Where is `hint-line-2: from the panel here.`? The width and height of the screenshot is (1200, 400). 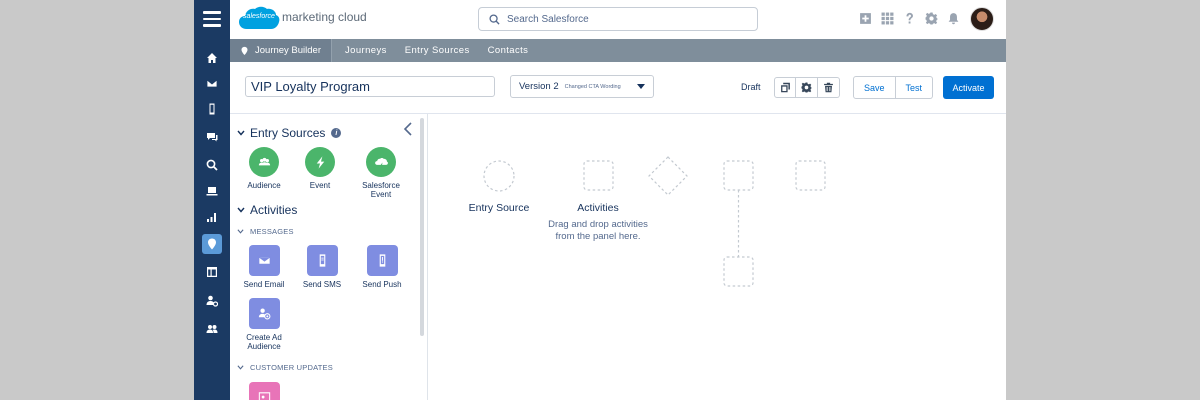
hint-line-2: from the panel here. is located at coordinates (598, 236).